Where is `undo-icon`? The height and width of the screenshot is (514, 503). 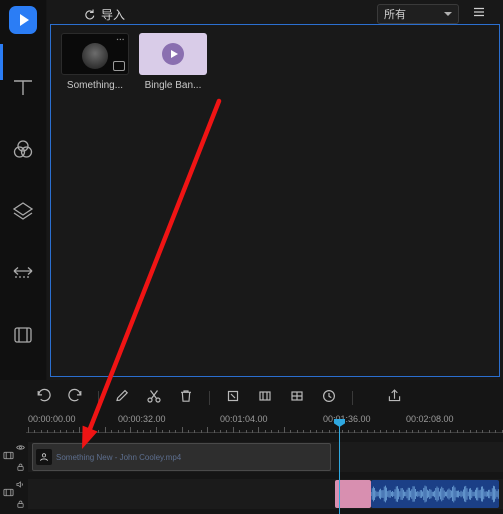 undo-icon is located at coordinates (43, 398).